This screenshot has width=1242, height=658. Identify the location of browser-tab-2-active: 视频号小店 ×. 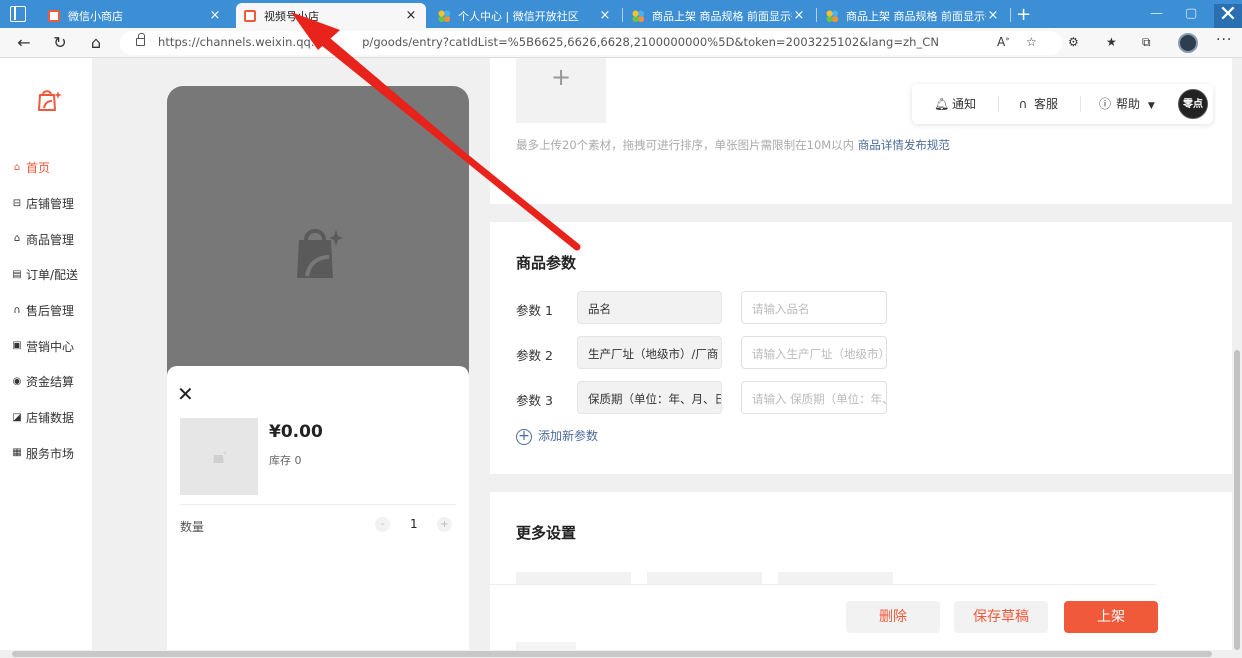
(331, 15).